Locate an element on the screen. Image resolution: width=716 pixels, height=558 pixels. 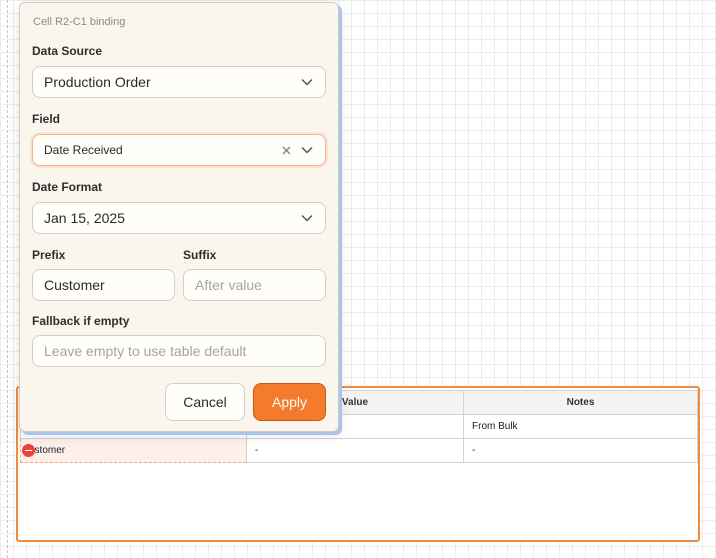
prefix-input-wrapper is located at coordinates (103, 285).